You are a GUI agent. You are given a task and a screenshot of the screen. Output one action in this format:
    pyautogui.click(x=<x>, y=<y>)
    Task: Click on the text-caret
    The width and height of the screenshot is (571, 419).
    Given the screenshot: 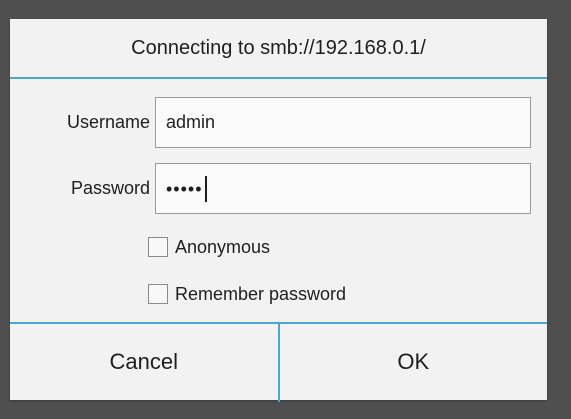 What is the action you would take?
    pyautogui.click(x=205, y=189)
    